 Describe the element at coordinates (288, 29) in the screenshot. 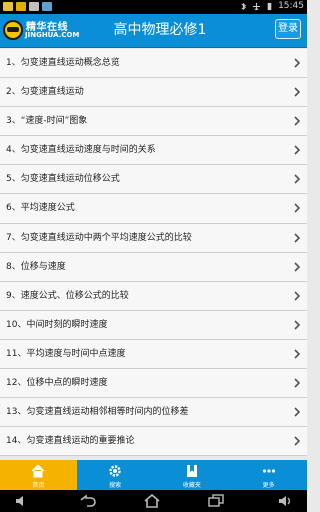

I see `login-button: 登录` at that location.